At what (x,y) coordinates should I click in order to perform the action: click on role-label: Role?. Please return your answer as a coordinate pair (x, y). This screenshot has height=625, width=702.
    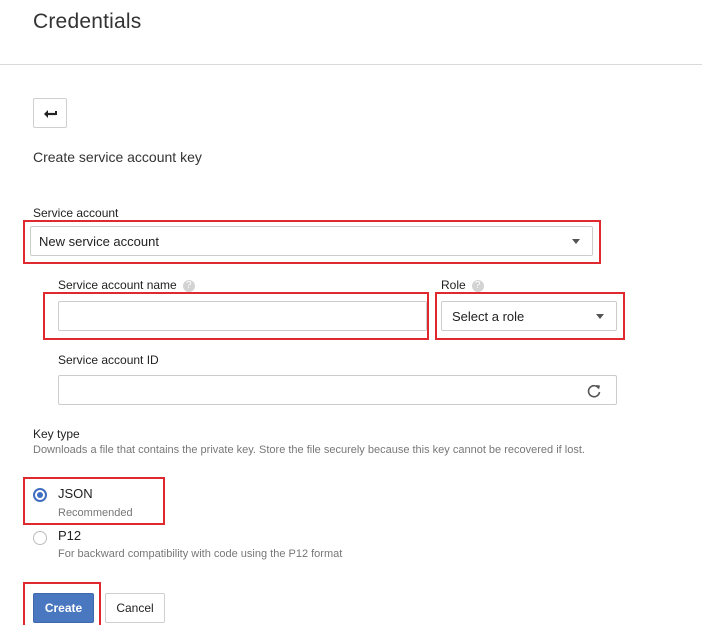
    Looking at the image, I should click on (462, 285).